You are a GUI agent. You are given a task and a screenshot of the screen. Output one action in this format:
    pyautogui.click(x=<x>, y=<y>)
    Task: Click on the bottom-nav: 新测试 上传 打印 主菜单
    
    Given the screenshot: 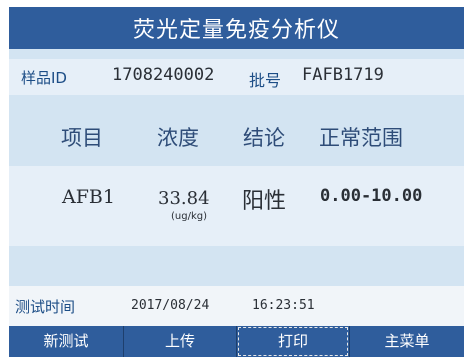 What is the action you would take?
    pyautogui.click(x=236, y=341)
    